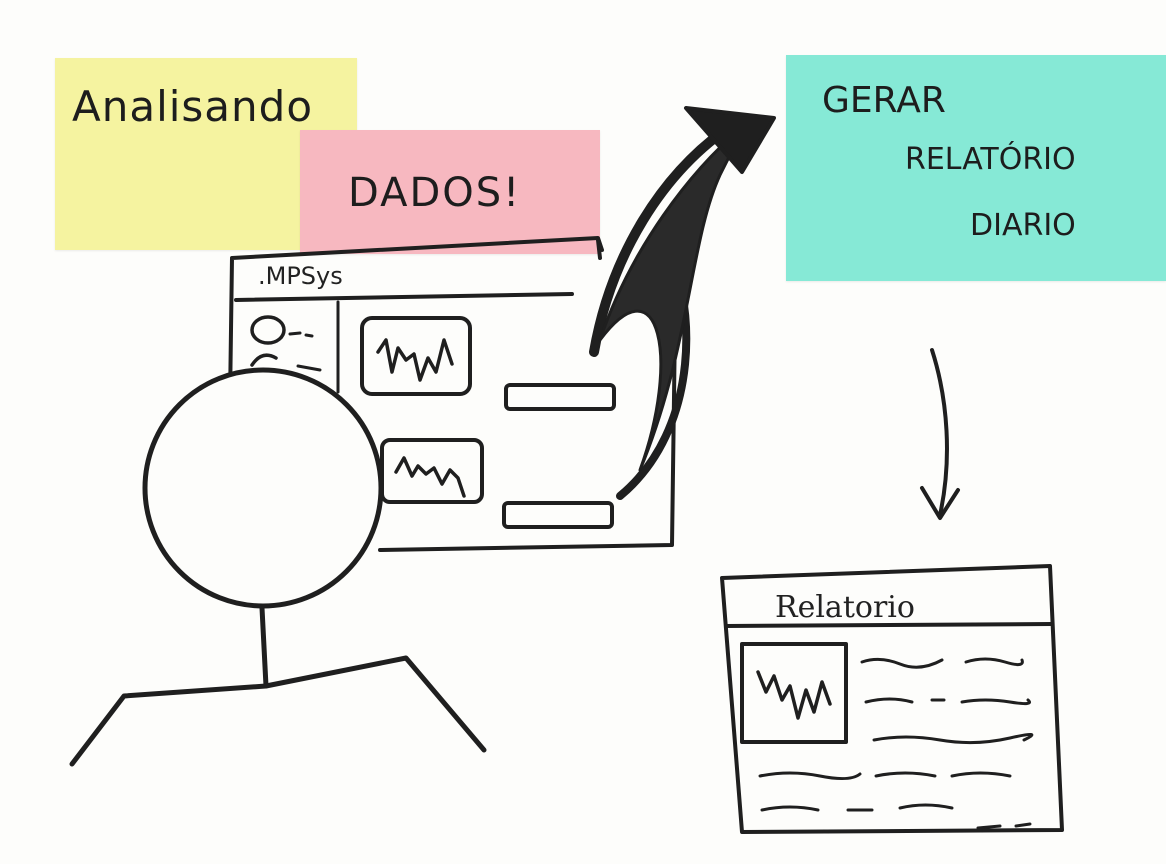 This screenshot has width=1166, height=864. I want to click on stick-figure-arms, so click(278, 711).